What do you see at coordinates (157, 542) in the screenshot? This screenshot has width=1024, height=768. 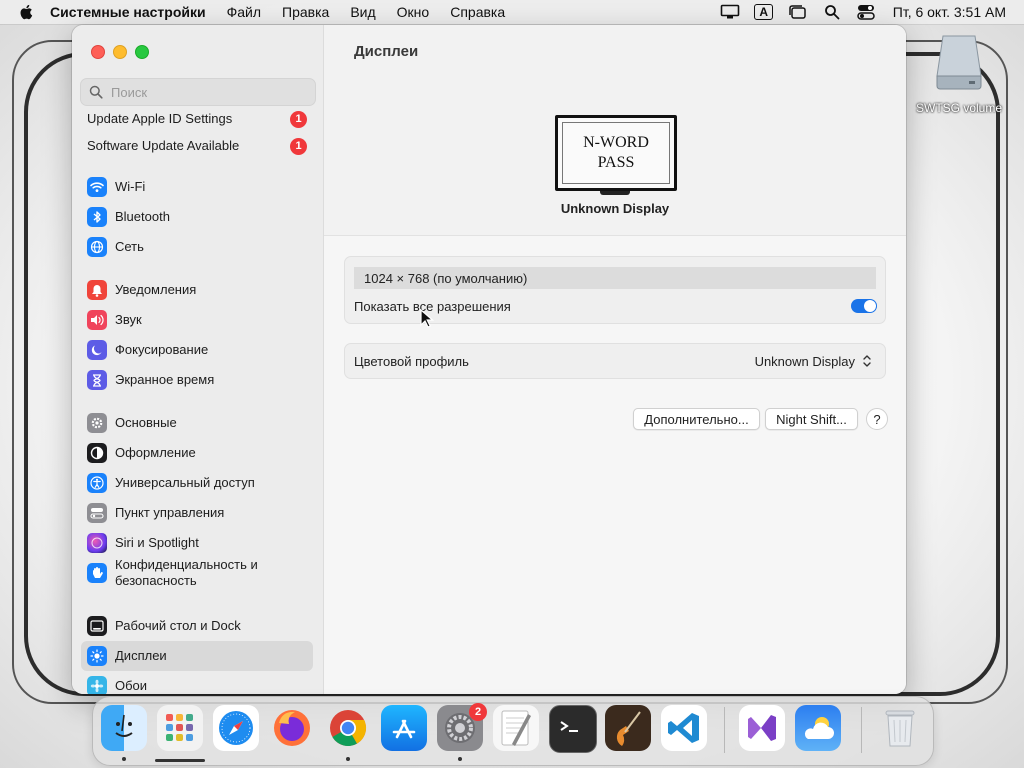 I see `sidebar-item-label: Siri и Spotlight` at bounding box center [157, 542].